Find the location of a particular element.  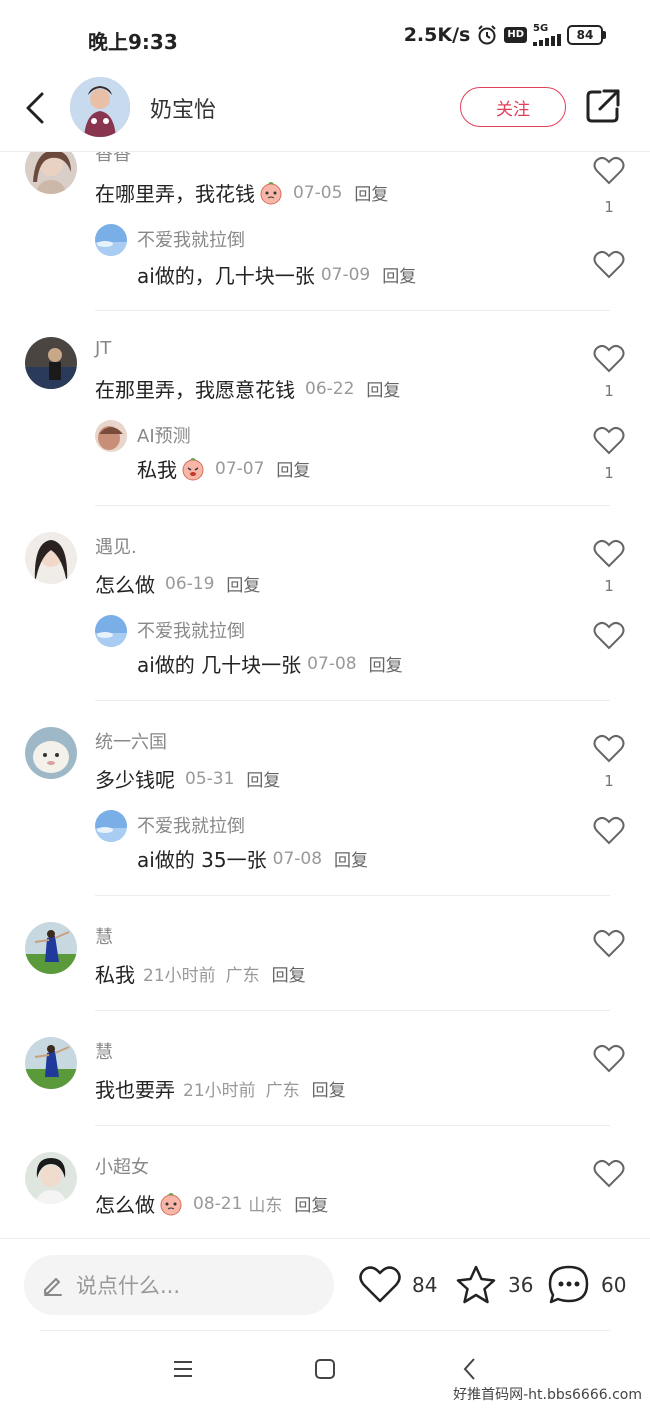

comment-count-button: 60 is located at coordinates (586, 1285).